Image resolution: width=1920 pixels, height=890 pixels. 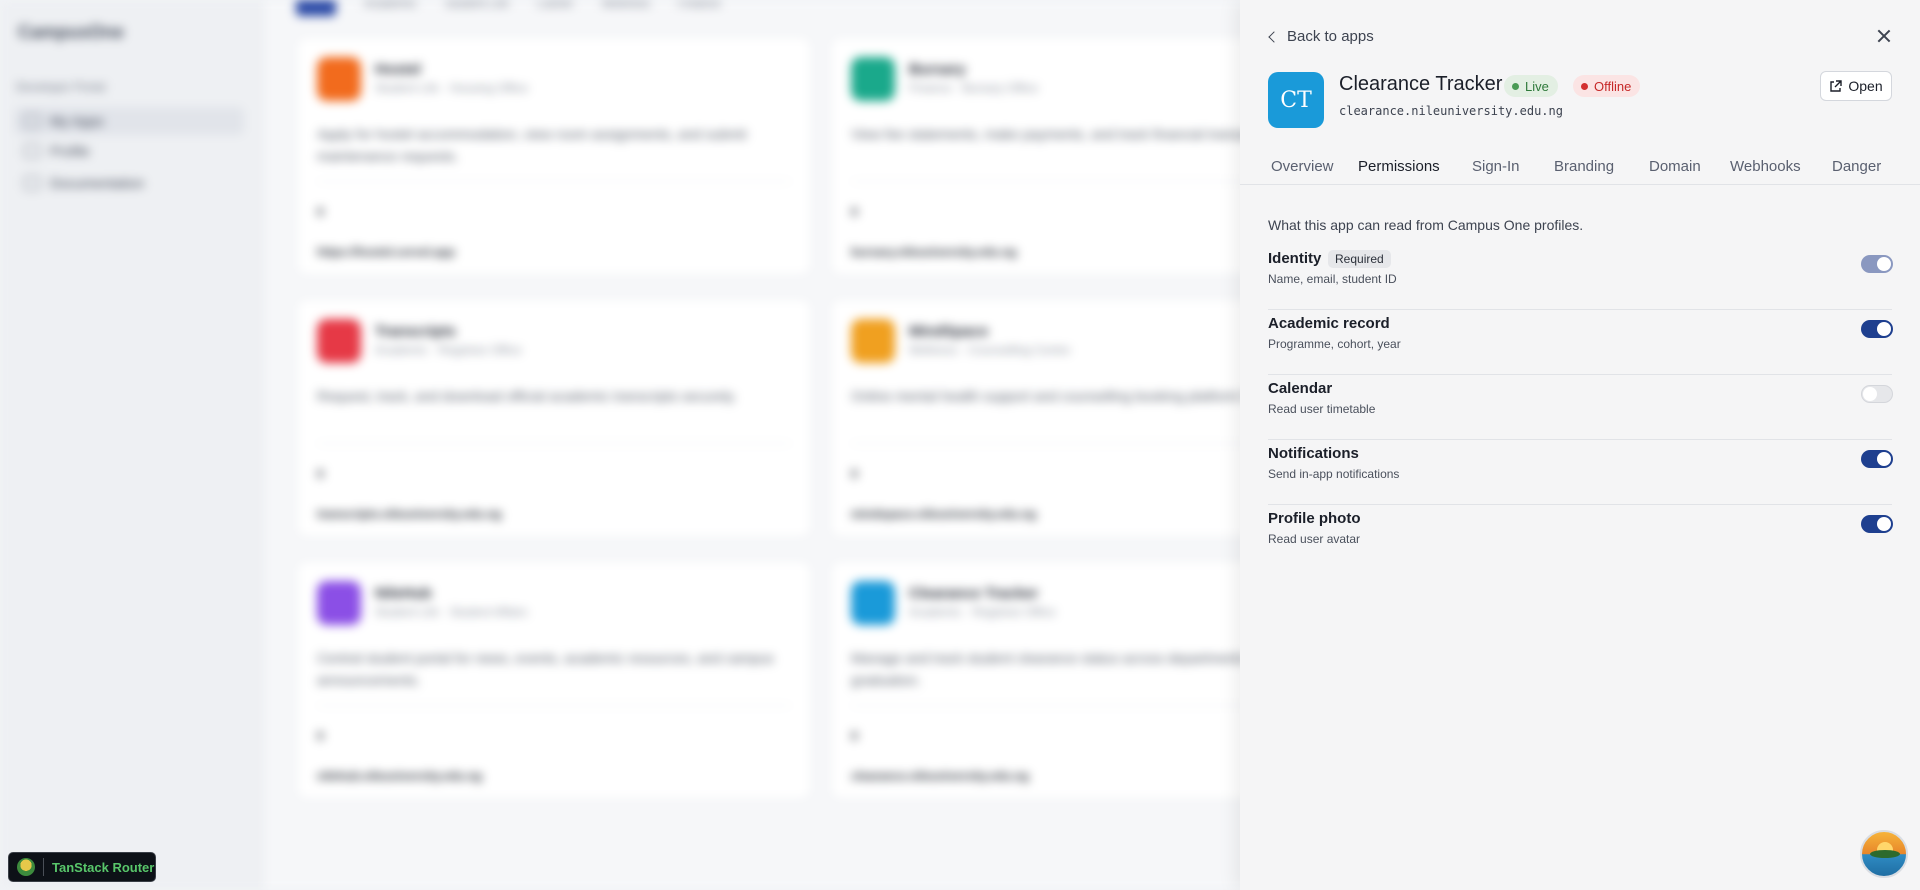 What do you see at coordinates (1531, 86) in the screenshot?
I see `status-badge-live: Live` at bounding box center [1531, 86].